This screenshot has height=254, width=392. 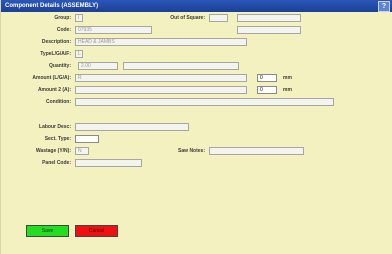 I want to click on amount2-number-input: 0, so click(x=267, y=90).